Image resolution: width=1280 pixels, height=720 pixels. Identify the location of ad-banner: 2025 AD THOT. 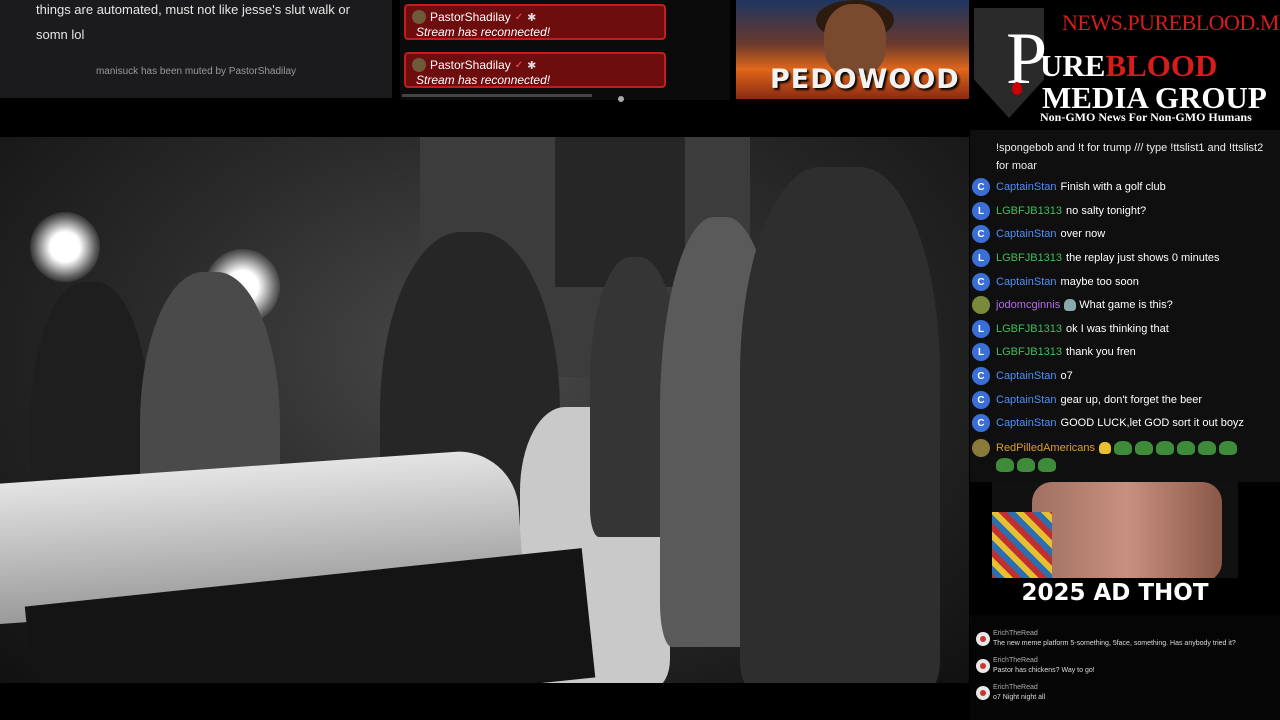
(1115, 548).